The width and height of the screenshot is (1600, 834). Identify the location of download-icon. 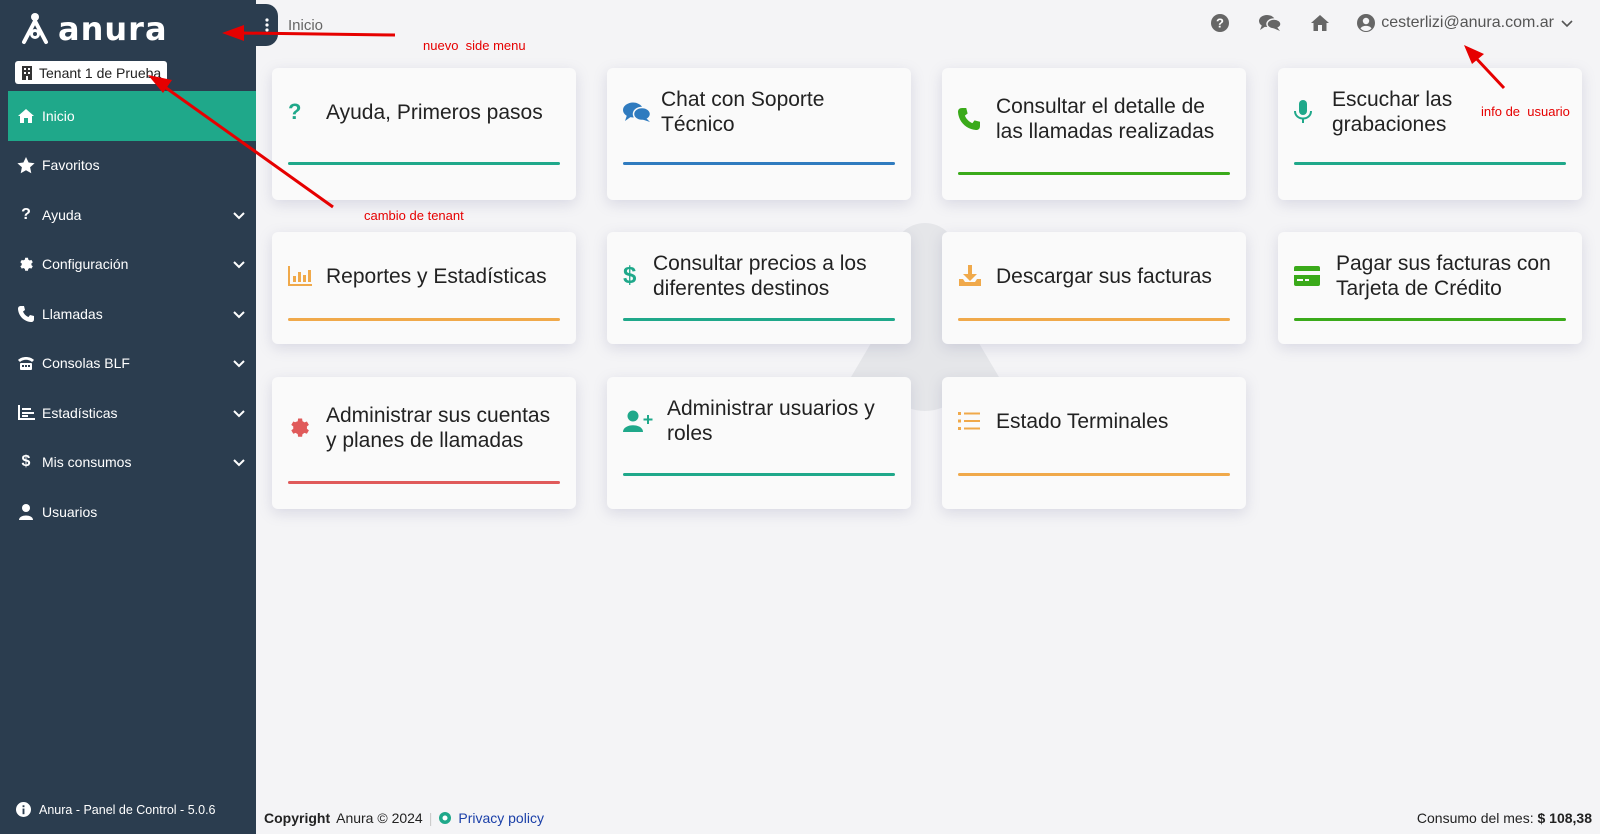
(977, 276).